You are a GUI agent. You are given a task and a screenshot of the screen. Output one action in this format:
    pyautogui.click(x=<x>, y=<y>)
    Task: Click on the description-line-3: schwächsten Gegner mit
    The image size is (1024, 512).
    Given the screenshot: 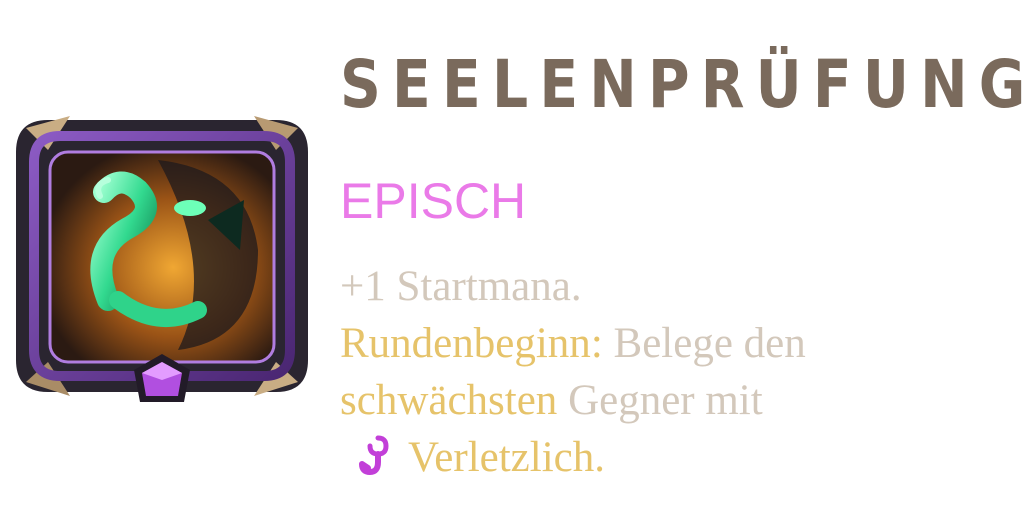 What is the action you would take?
    pyautogui.click(x=680, y=400)
    